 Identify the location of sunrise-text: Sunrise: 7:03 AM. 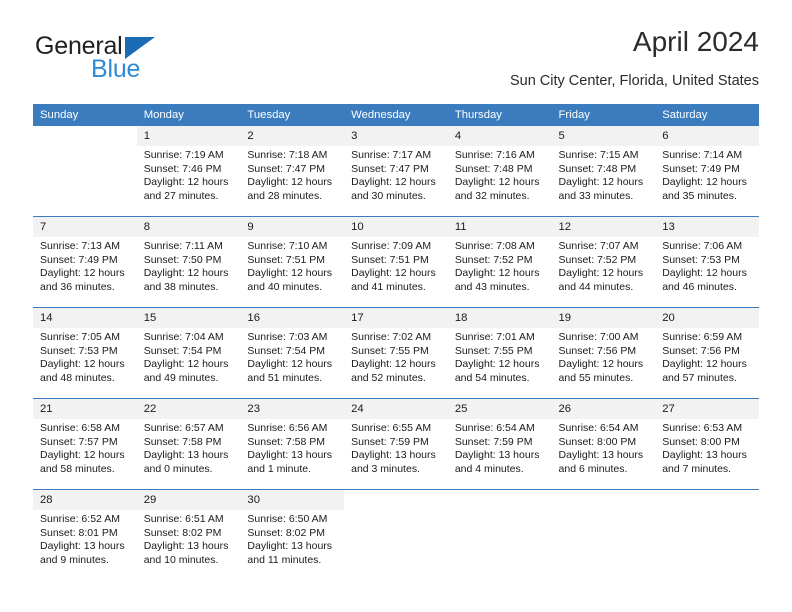
(287, 337).